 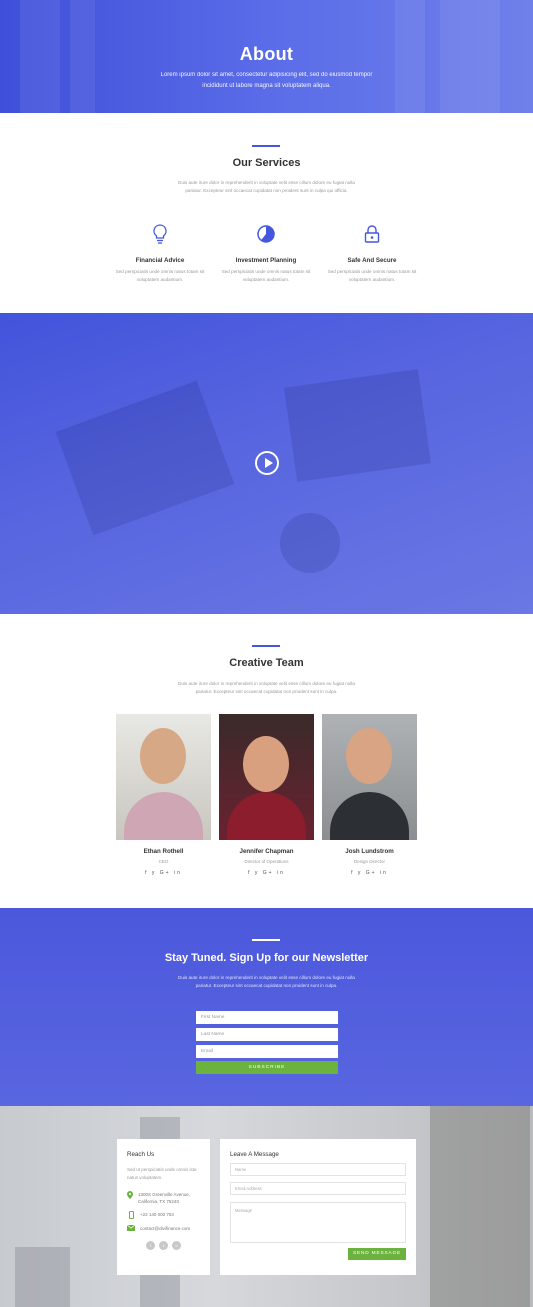 I want to click on contact-social-links: f t o, so click(x=163, y=1245).